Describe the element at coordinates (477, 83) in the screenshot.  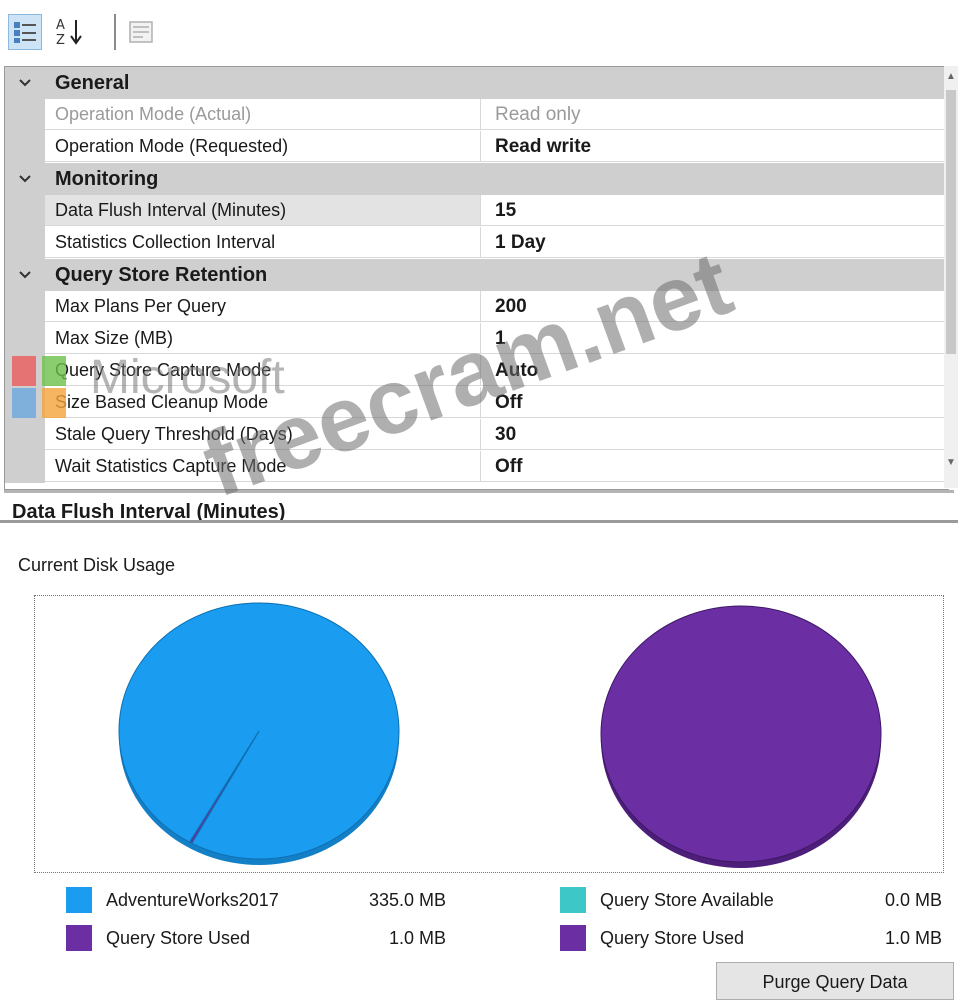
I see `category-general: General` at that location.